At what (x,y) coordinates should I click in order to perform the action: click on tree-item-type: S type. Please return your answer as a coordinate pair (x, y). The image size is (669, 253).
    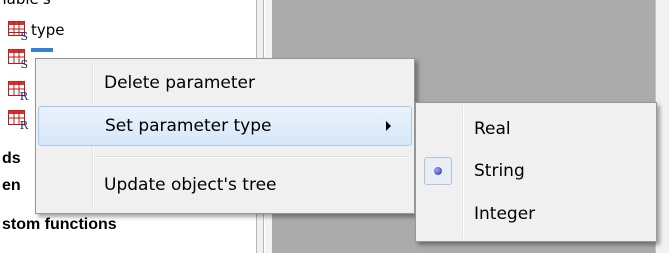
    Looking at the image, I should click on (36, 31).